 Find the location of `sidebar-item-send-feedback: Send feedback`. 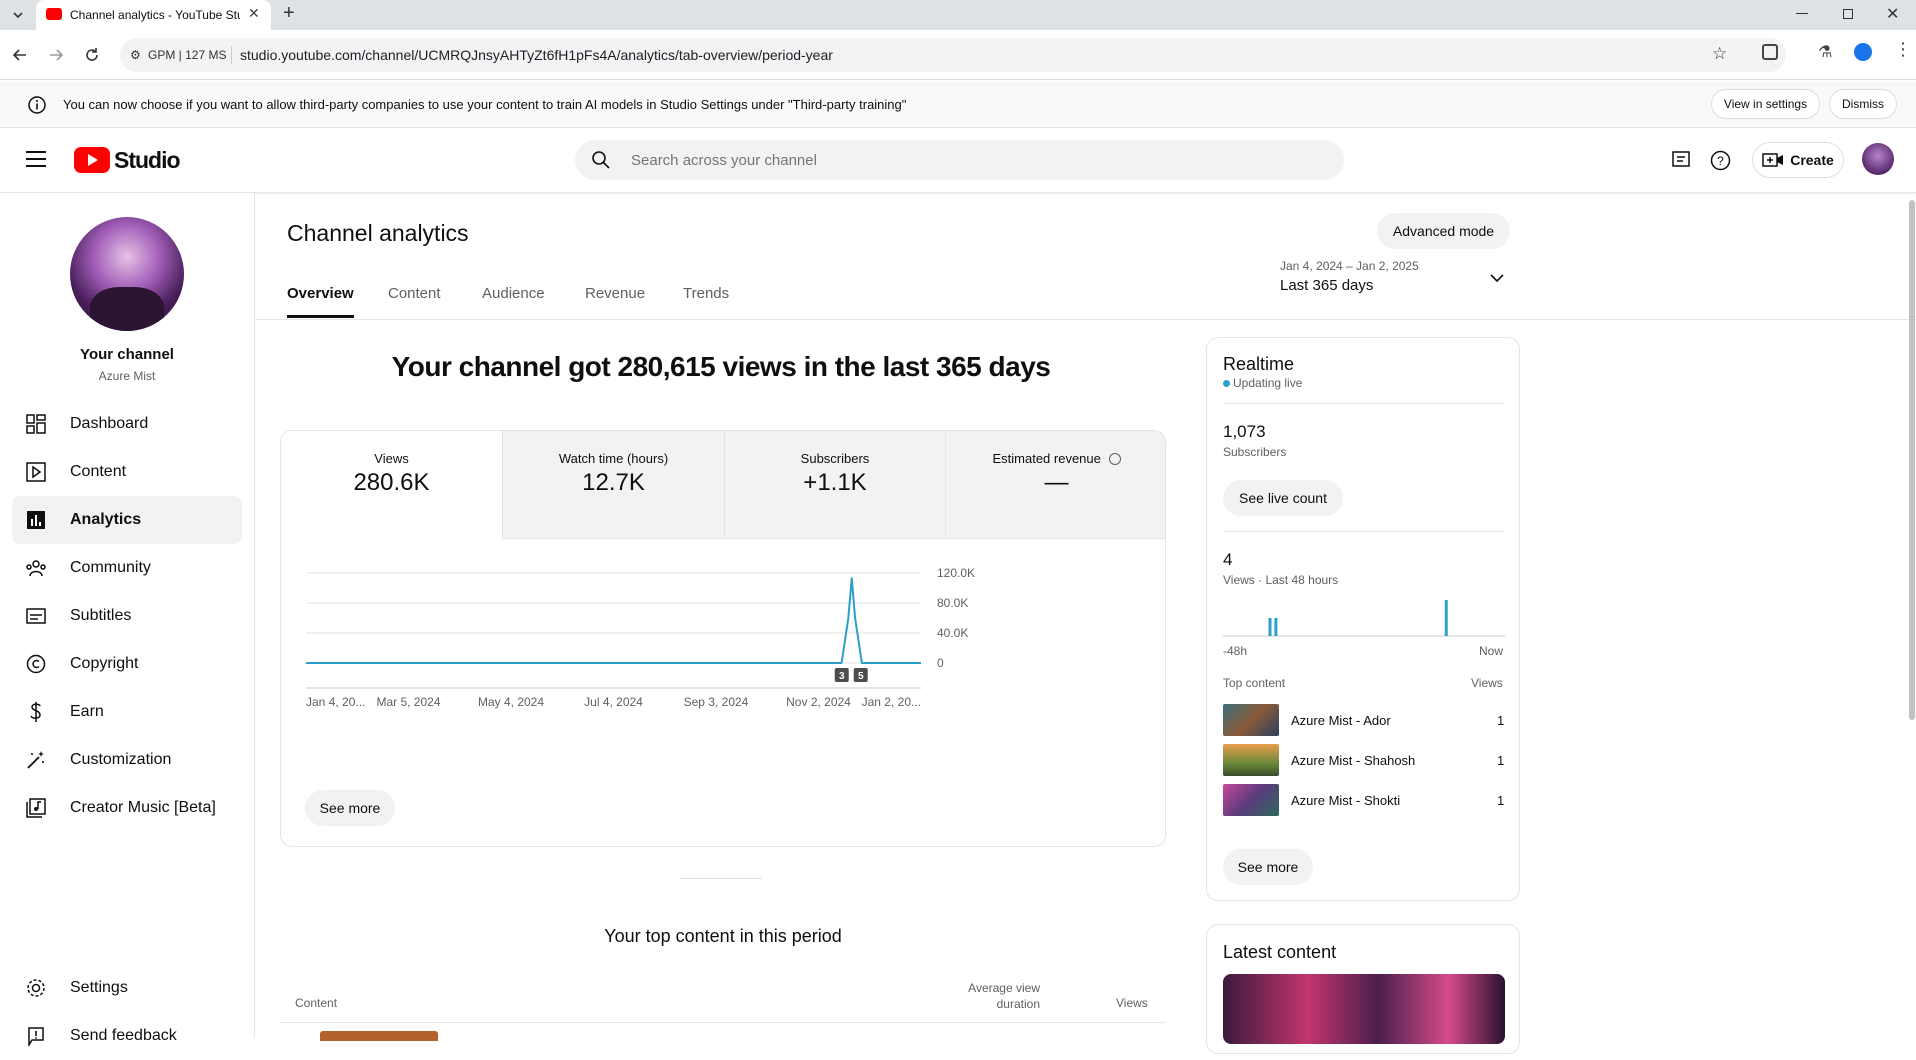

sidebar-item-send-feedback: Send feedback is located at coordinates (127, 1036).